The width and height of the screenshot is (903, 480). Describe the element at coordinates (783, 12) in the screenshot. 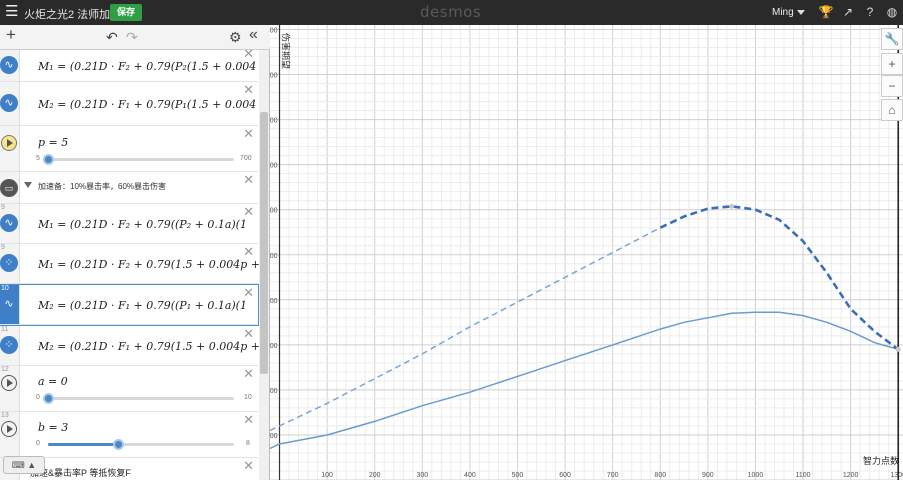

I see `user-menu: Ming` at that location.